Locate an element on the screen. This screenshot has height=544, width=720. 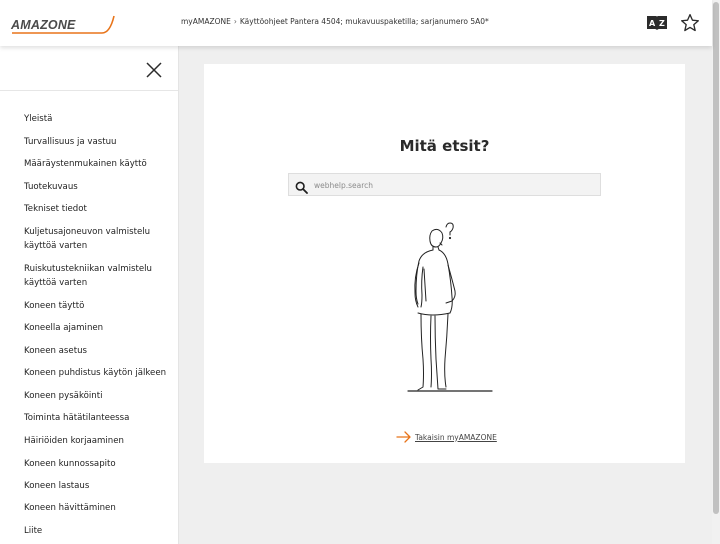
page-title: Mitä etsit? is located at coordinates (444, 146).